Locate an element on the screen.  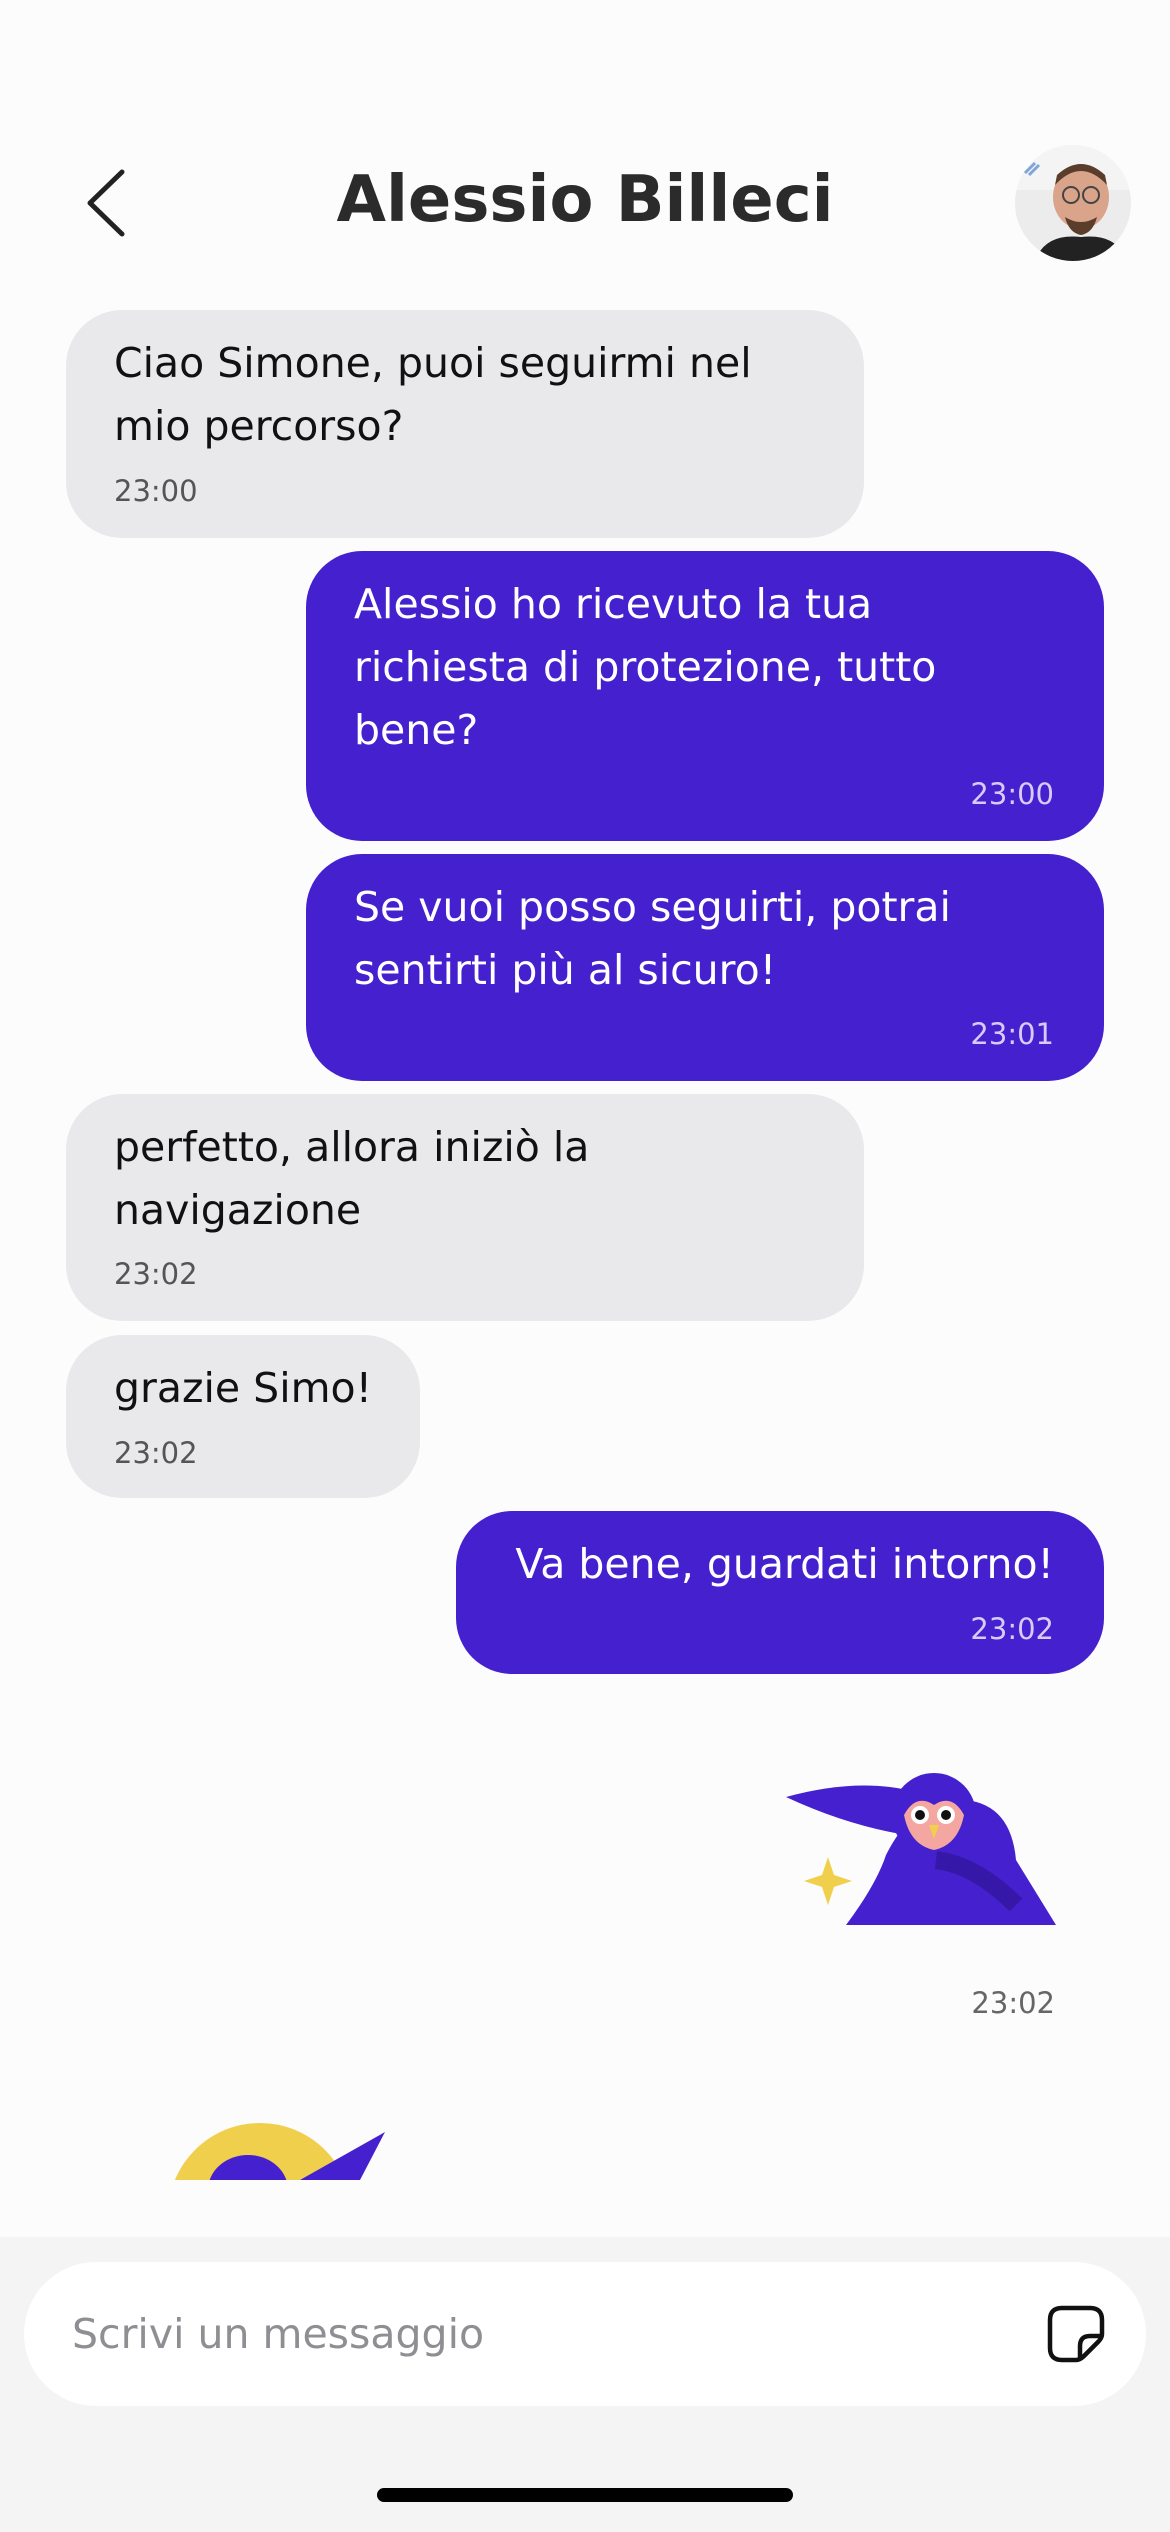
contact-name: Alessio Billeci is located at coordinates (585, 200).